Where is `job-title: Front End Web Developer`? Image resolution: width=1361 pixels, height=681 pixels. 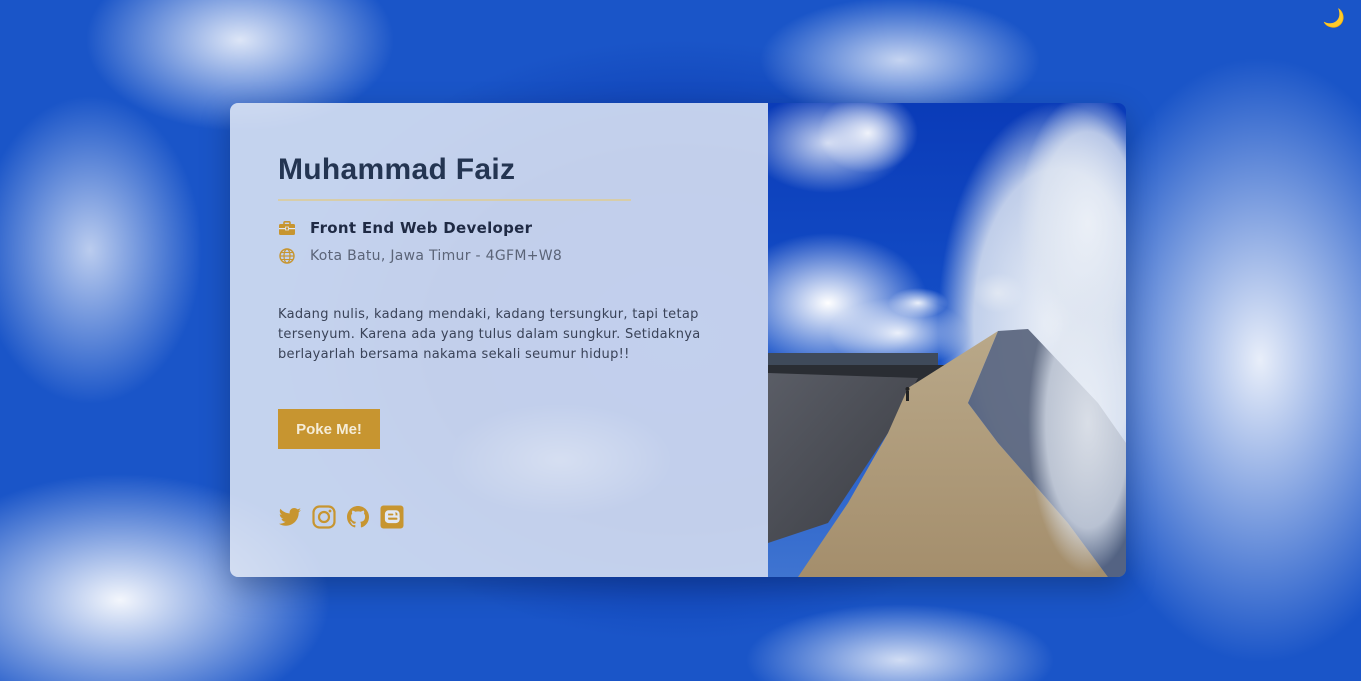
job-title: Front End Web Developer is located at coordinates (421, 228).